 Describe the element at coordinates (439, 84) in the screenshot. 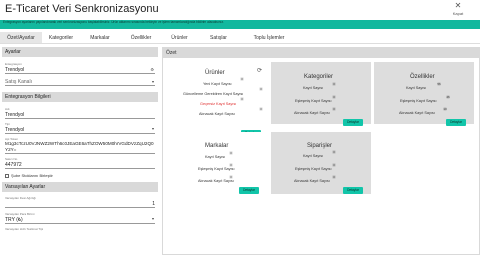

I see `features-total-count: 56` at that location.